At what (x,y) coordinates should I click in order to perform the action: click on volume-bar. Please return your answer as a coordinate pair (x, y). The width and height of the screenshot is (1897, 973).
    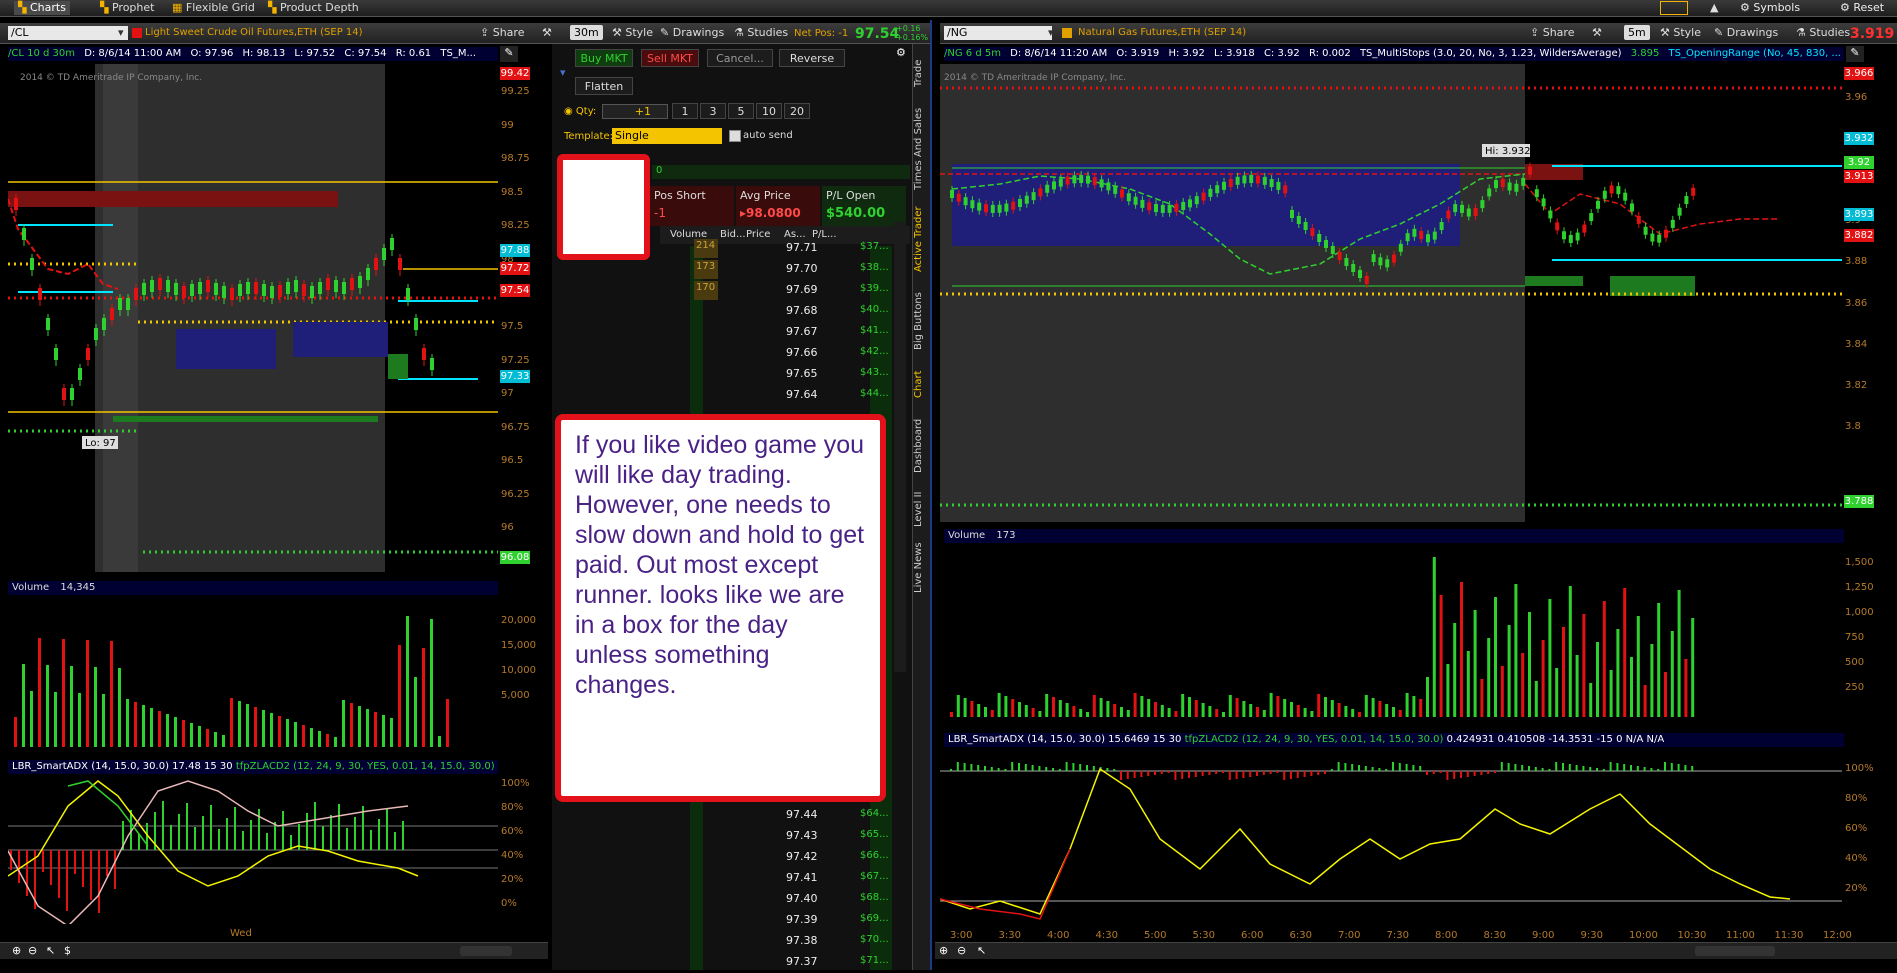
    Looking at the image, I should click on (1040, 714).